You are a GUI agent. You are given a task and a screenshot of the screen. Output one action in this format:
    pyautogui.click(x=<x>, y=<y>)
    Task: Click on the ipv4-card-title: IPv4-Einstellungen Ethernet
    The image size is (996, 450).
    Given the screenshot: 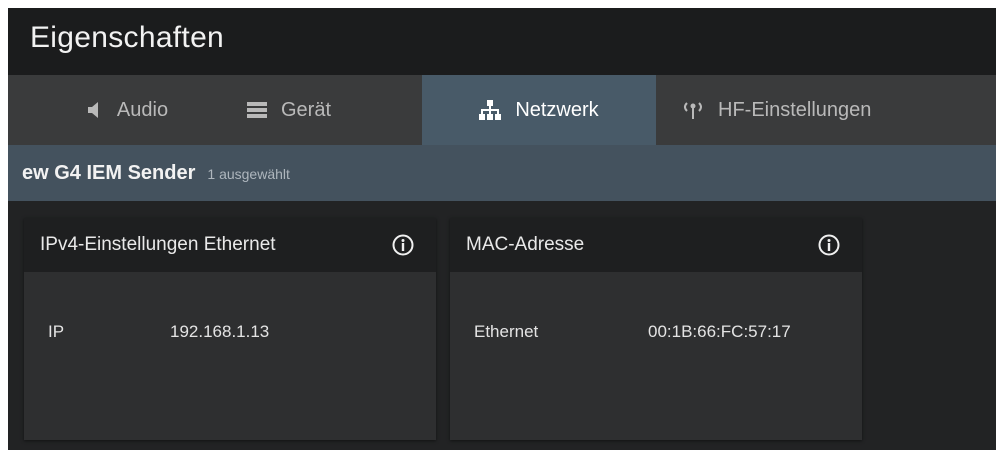 What is the action you would take?
    pyautogui.click(x=158, y=244)
    